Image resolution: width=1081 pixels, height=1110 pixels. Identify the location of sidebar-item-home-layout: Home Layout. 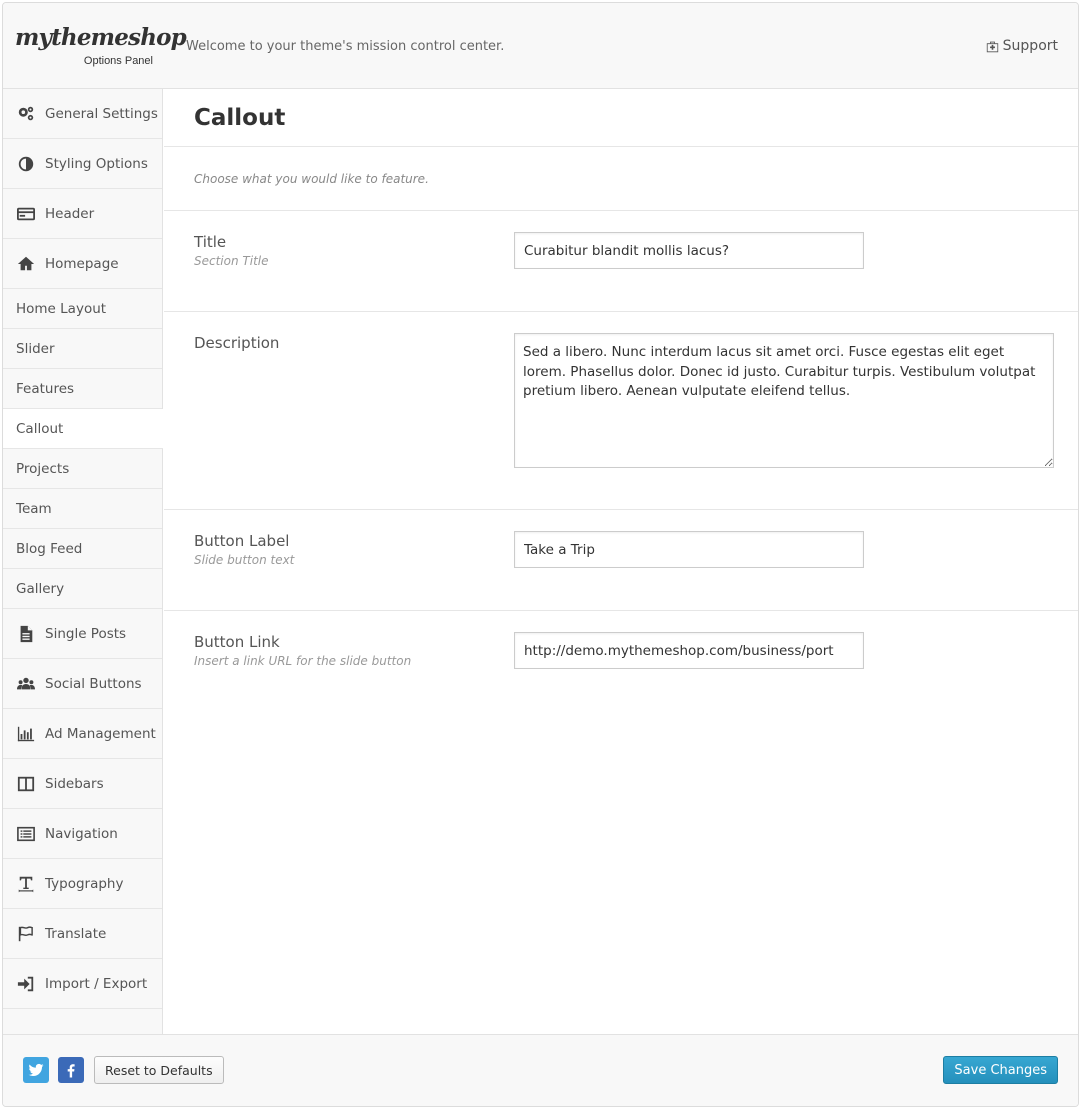
(82, 309).